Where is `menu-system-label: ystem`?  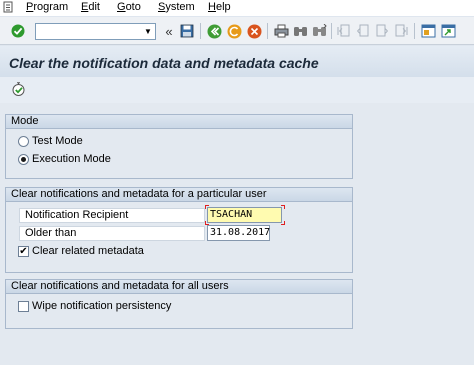 menu-system-label: ystem is located at coordinates (180, 7).